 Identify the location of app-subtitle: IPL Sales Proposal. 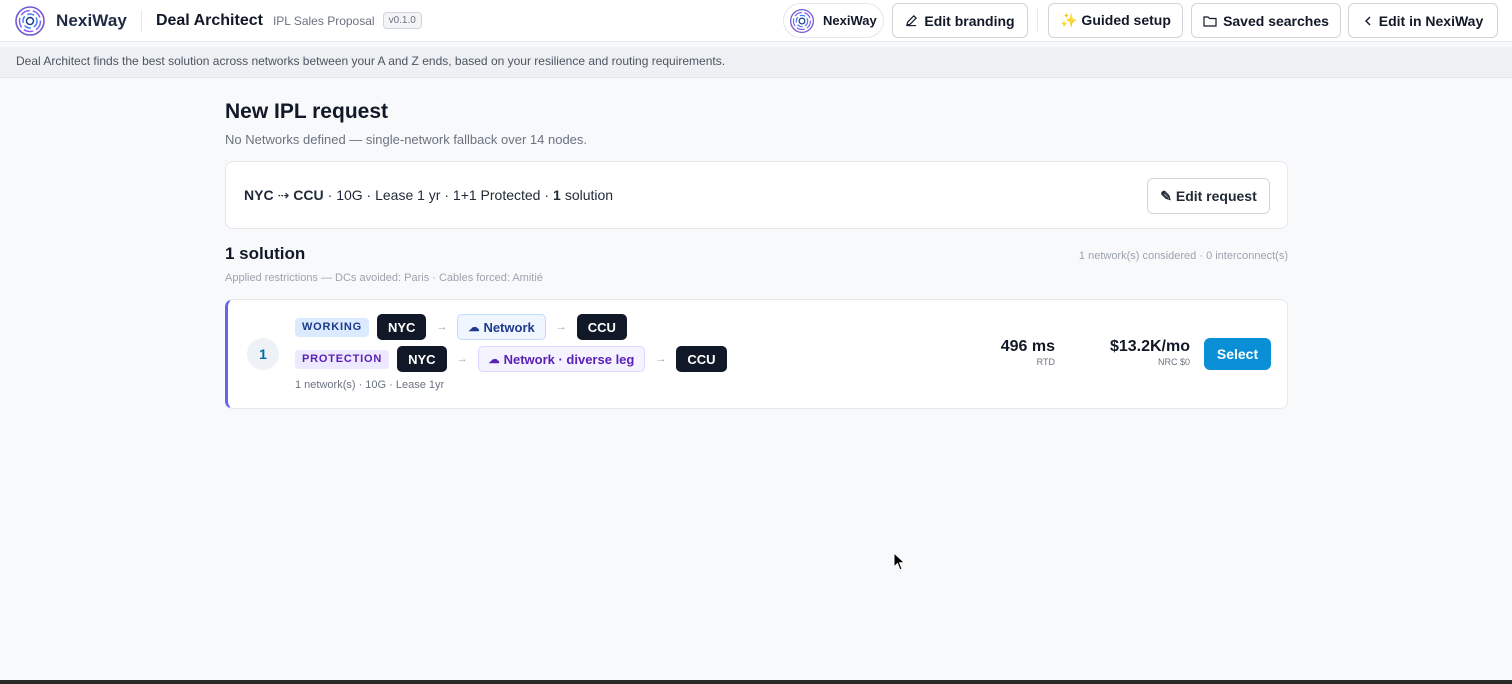
(323, 20).